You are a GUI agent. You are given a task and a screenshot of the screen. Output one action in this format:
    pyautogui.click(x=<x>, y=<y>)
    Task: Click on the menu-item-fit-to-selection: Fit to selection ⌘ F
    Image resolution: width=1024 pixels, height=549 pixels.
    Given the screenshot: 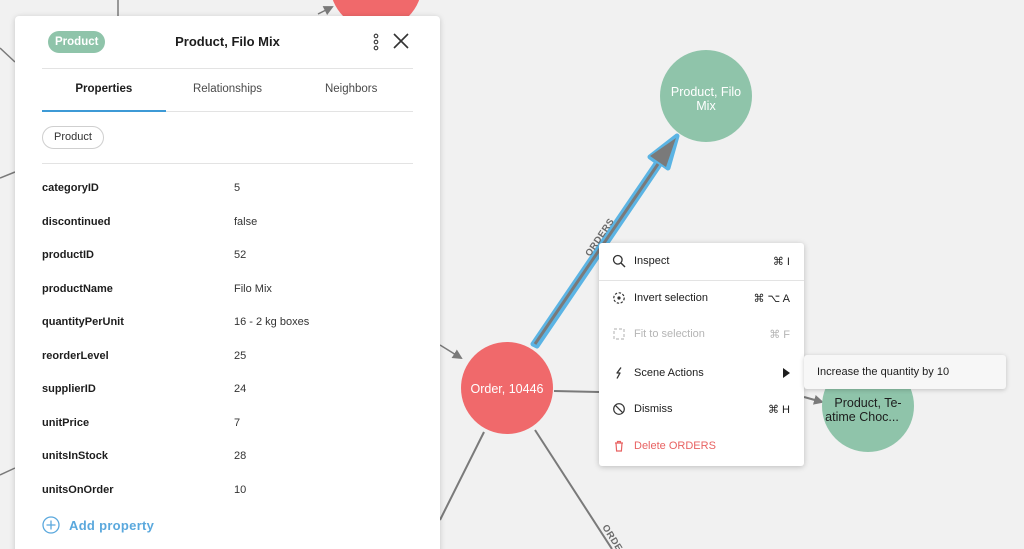 What is the action you would take?
    pyautogui.click(x=701, y=334)
    